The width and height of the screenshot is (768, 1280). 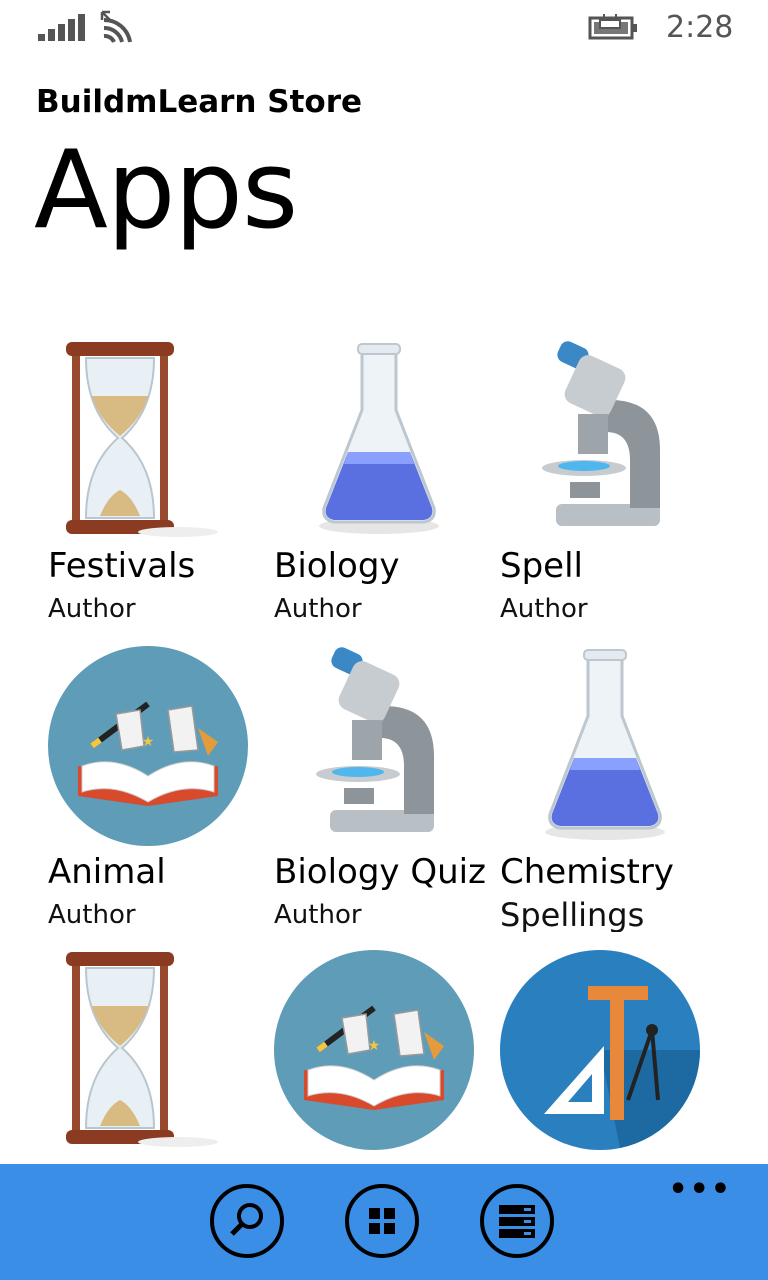 What do you see at coordinates (61, 27) in the screenshot?
I see `signal-strength-icon` at bounding box center [61, 27].